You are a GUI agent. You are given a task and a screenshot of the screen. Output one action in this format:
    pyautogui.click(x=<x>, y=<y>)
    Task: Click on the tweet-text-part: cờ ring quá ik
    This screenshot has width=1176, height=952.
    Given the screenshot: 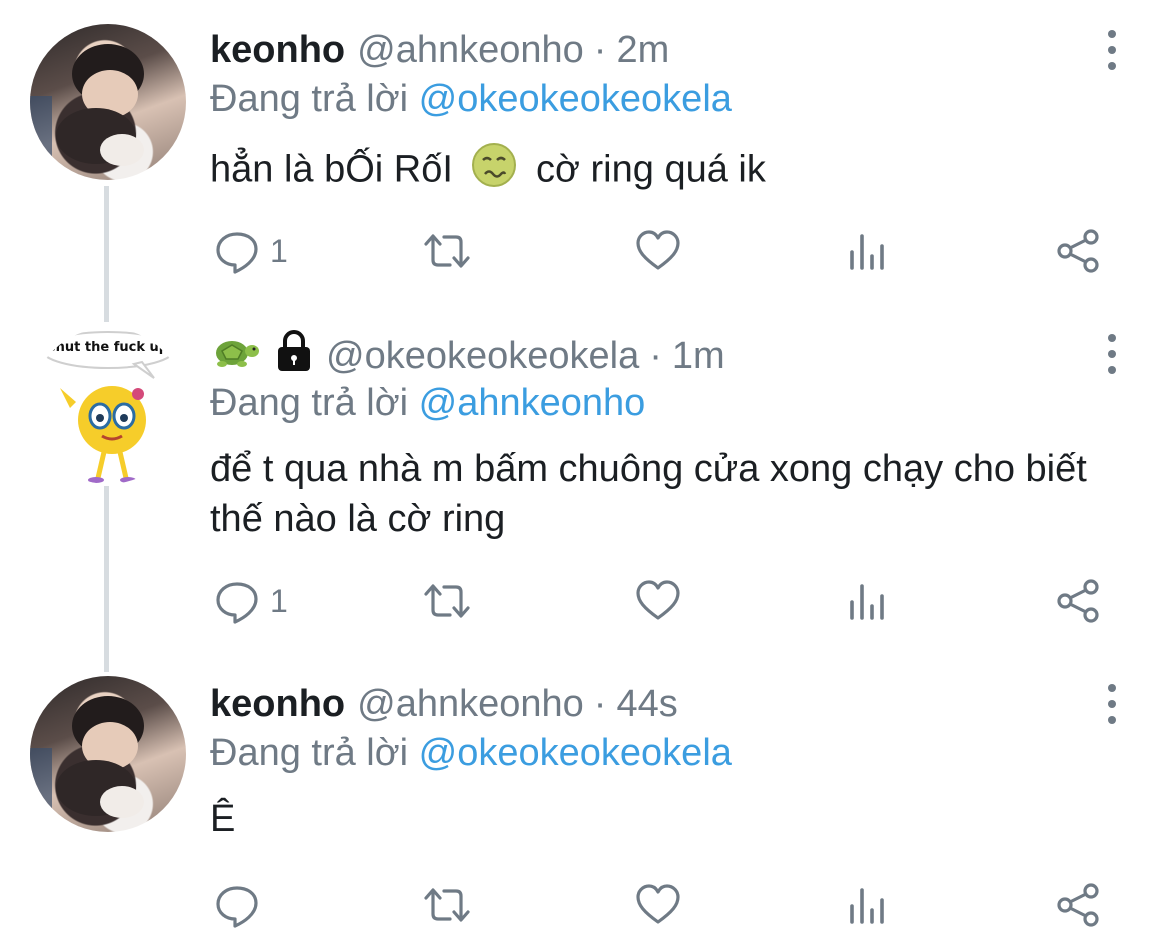 What is the action you would take?
    pyautogui.click(x=651, y=169)
    